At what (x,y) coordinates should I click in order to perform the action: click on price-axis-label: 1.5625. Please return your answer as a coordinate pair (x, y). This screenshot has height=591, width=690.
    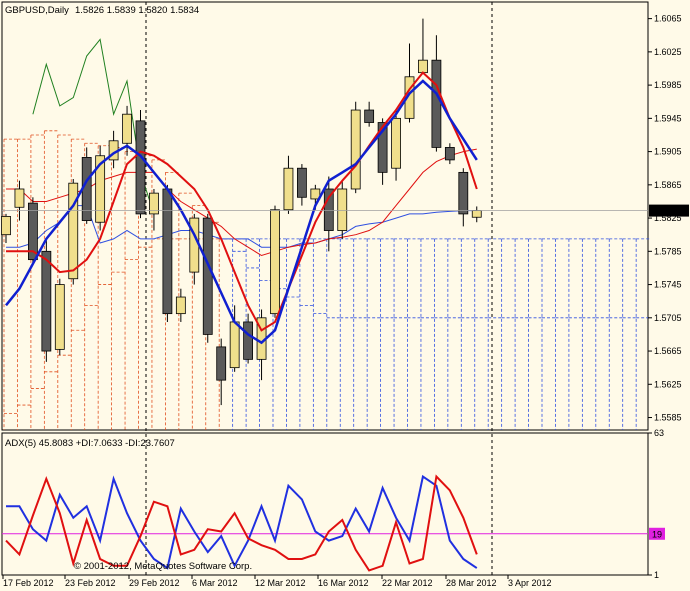
    Looking at the image, I should click on (668, 384).